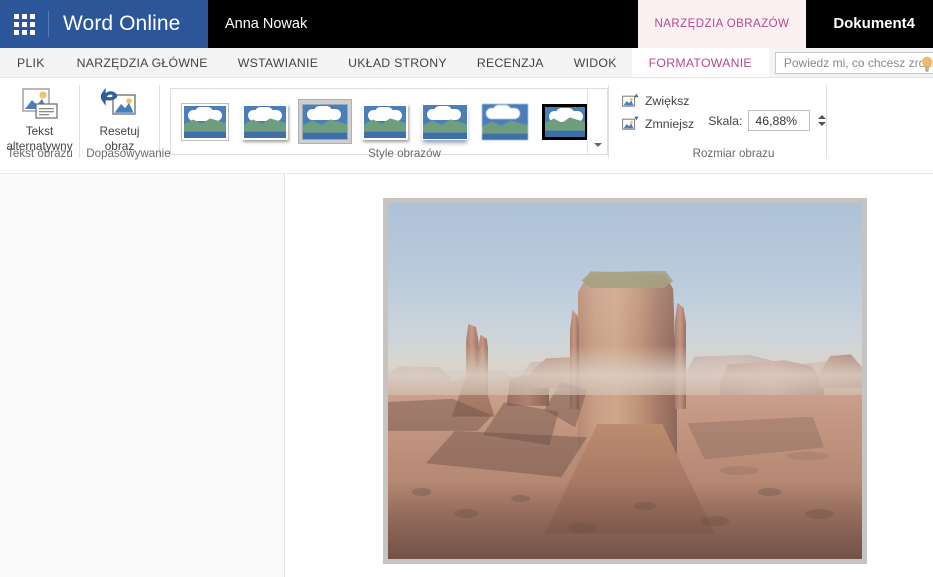  I want to click on scale-spinner, so click(822, 120).